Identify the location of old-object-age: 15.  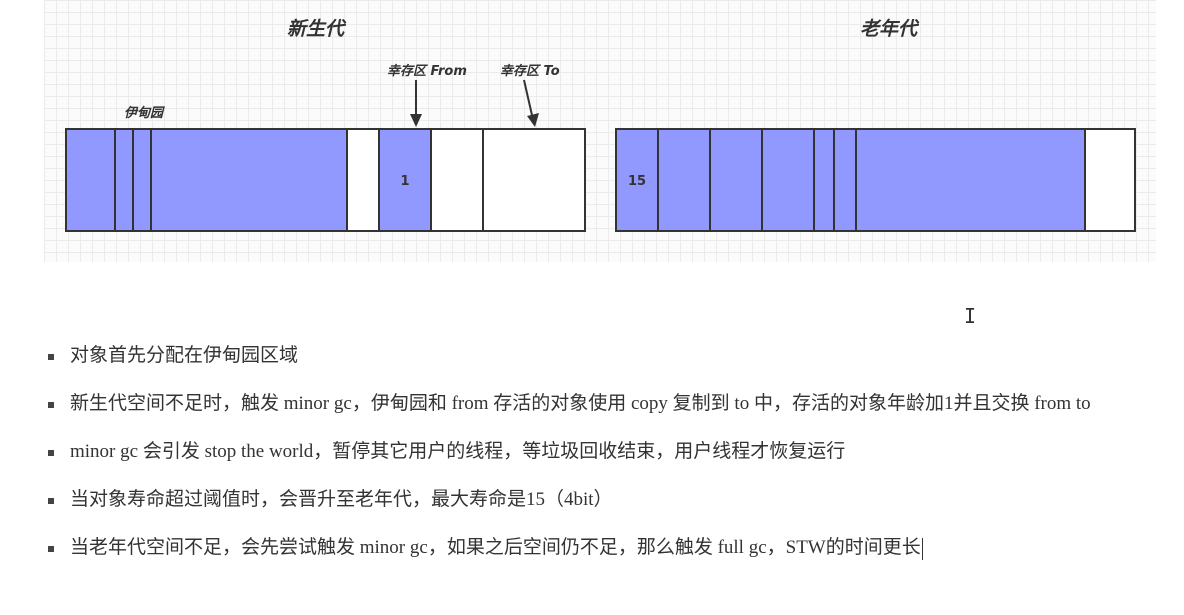
(637, 181).